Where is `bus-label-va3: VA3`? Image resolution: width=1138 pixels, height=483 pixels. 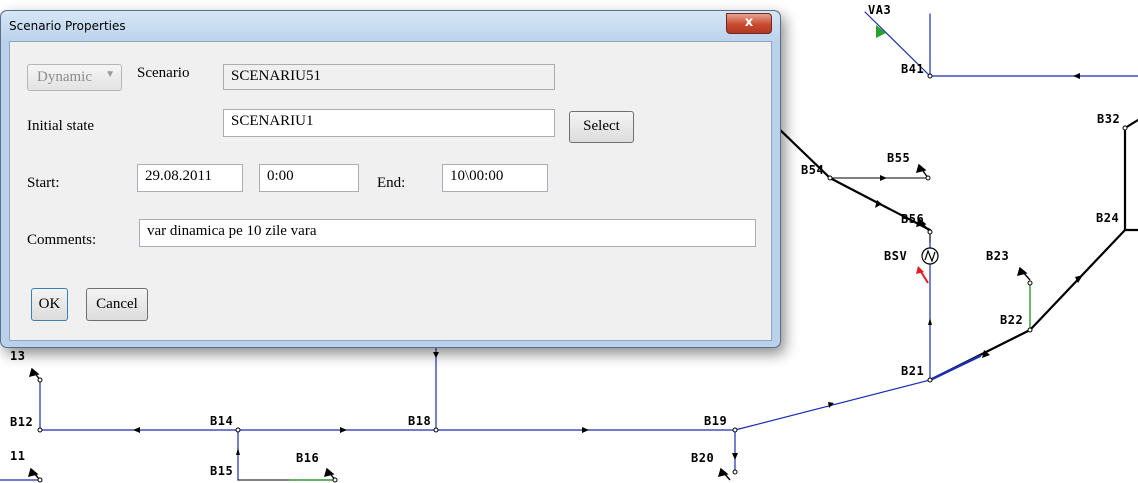 bus-label-va3: VA3 is located at coordinates (880, 10).